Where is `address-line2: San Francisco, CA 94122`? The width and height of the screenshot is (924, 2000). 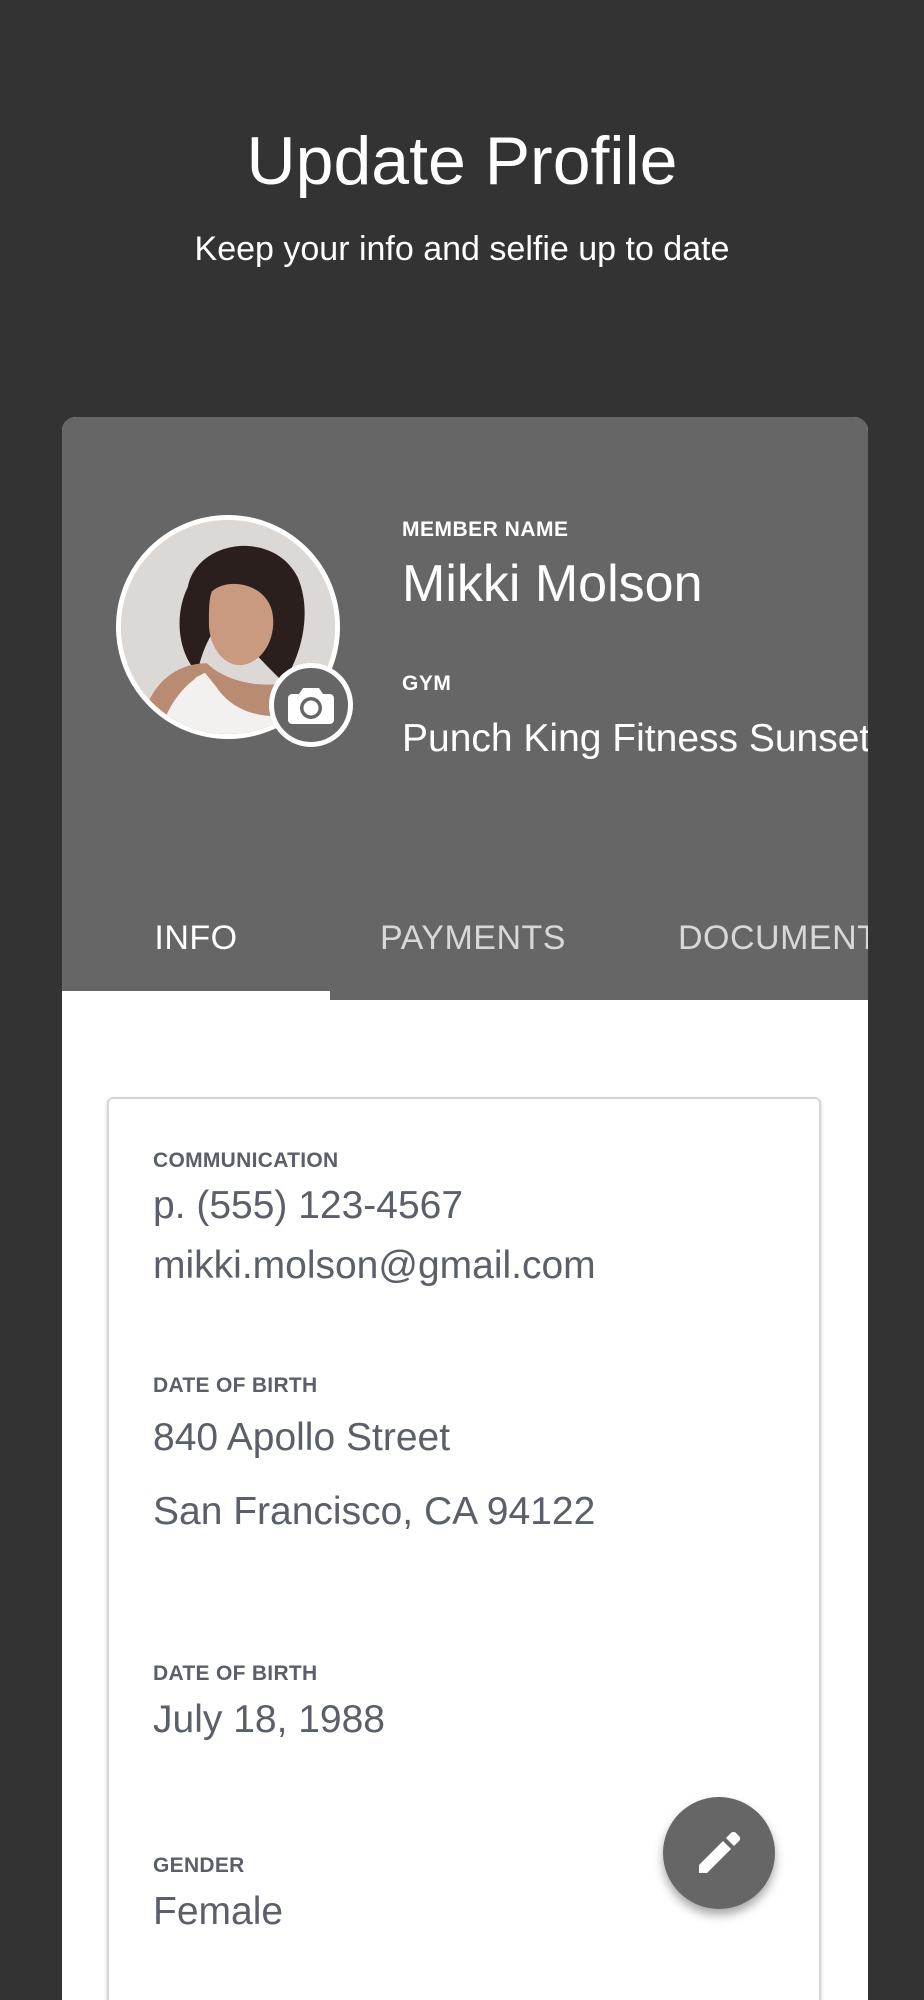 address-line2: San Francisco, CA 94122 is located at coordinates (374, 1511).